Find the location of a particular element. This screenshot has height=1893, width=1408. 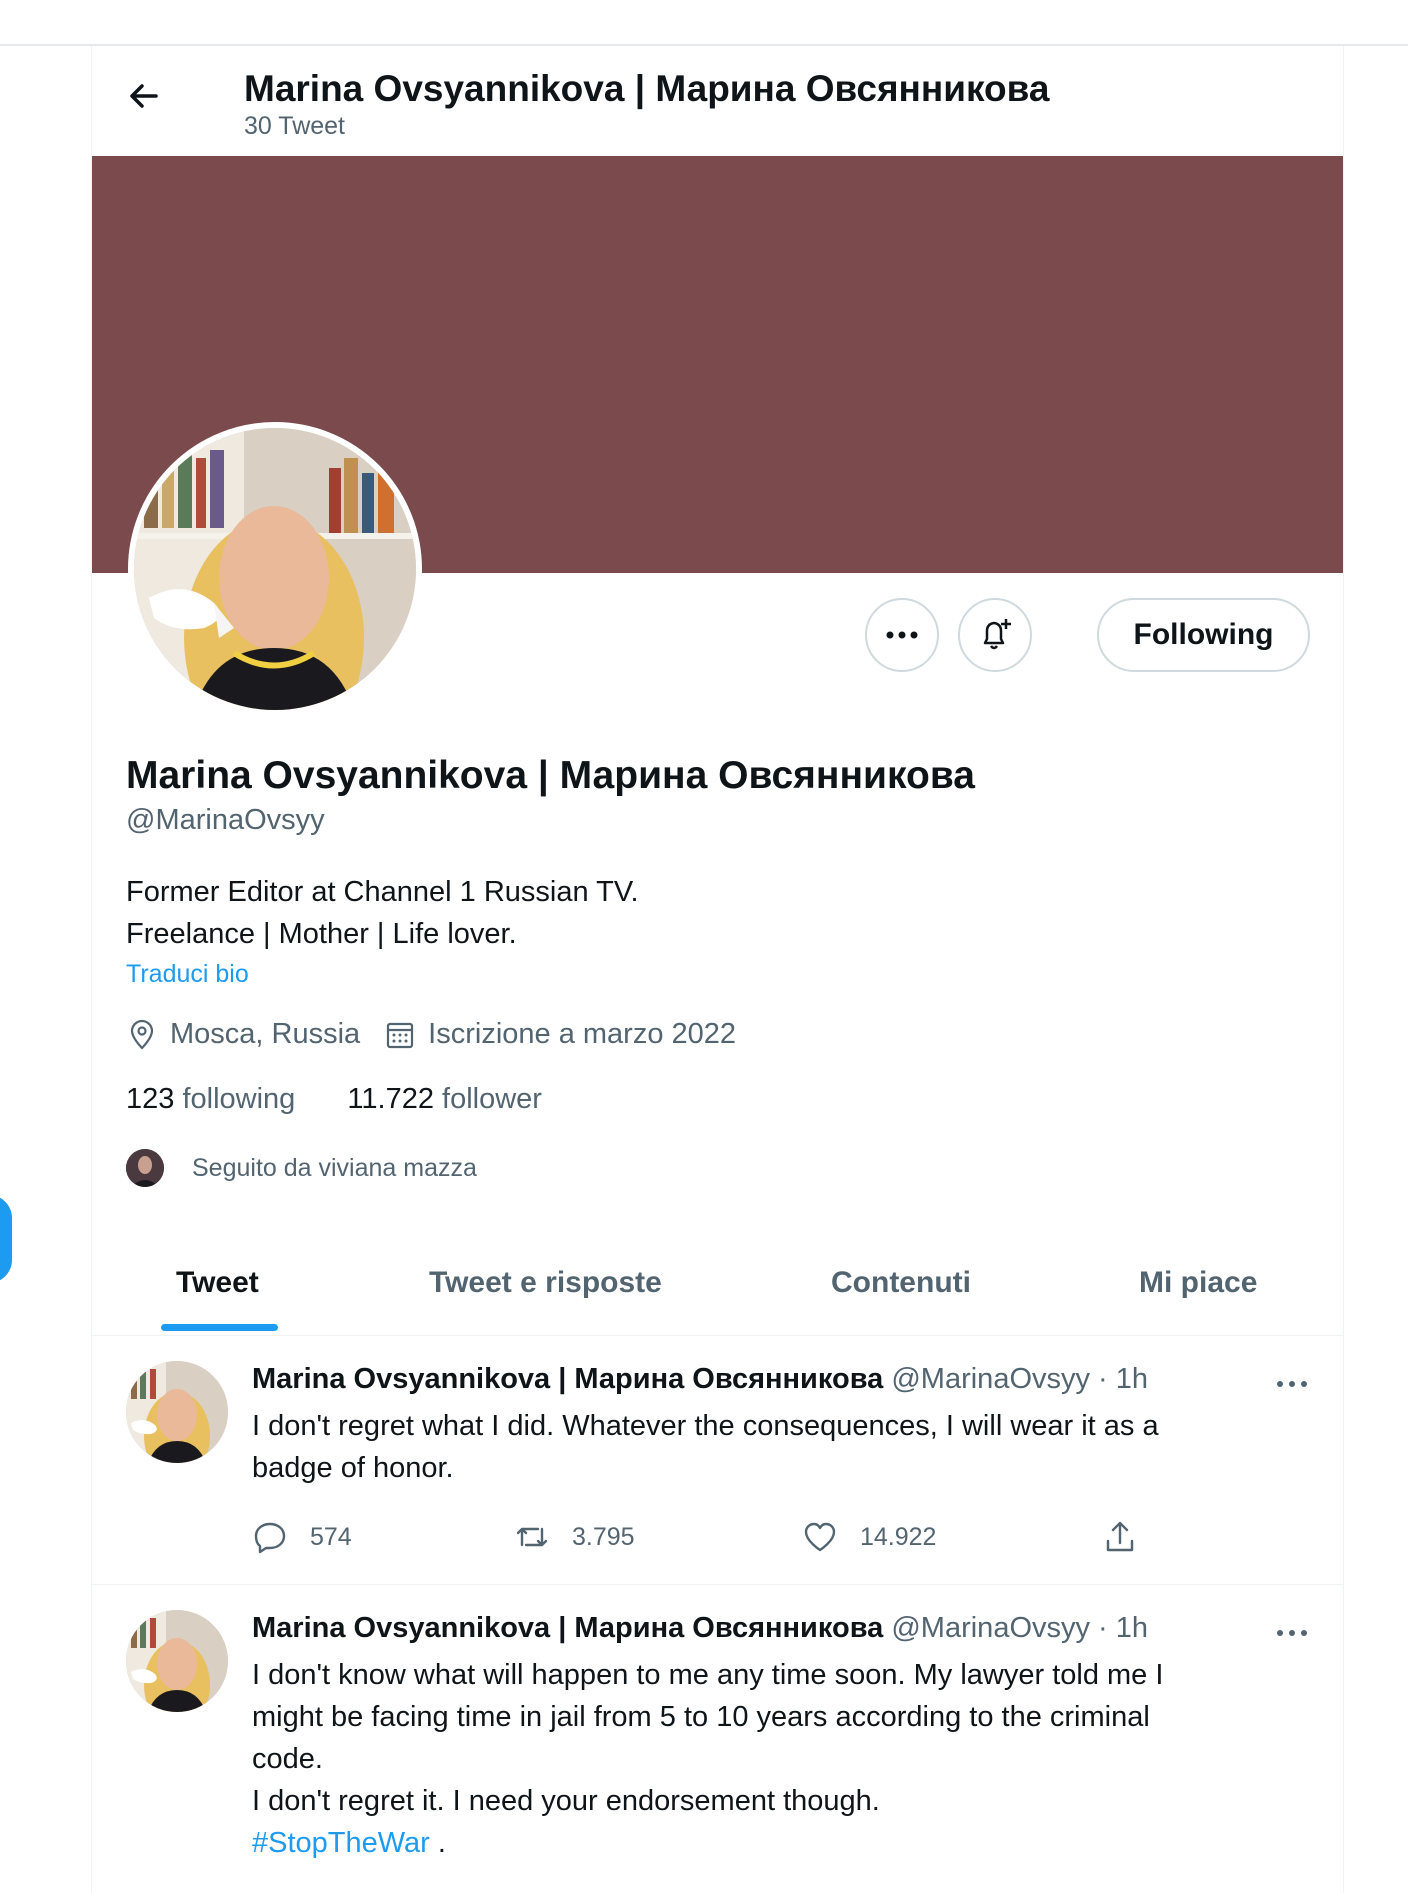

followed-by-text: Seguito da viviana mazza is located at coordinates (334, 1167).